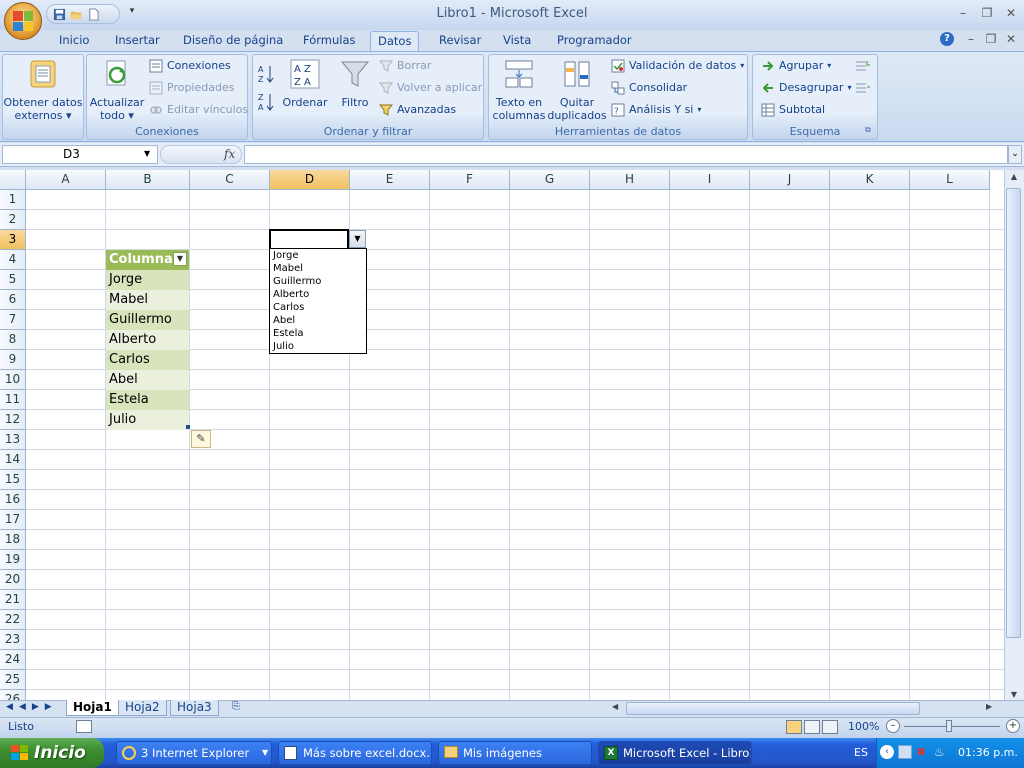 This screenshot has height=768, width=1024. Describe the element at coordinates (13, 660) in the screenshot. I see `row-header-24: 24` at that location.